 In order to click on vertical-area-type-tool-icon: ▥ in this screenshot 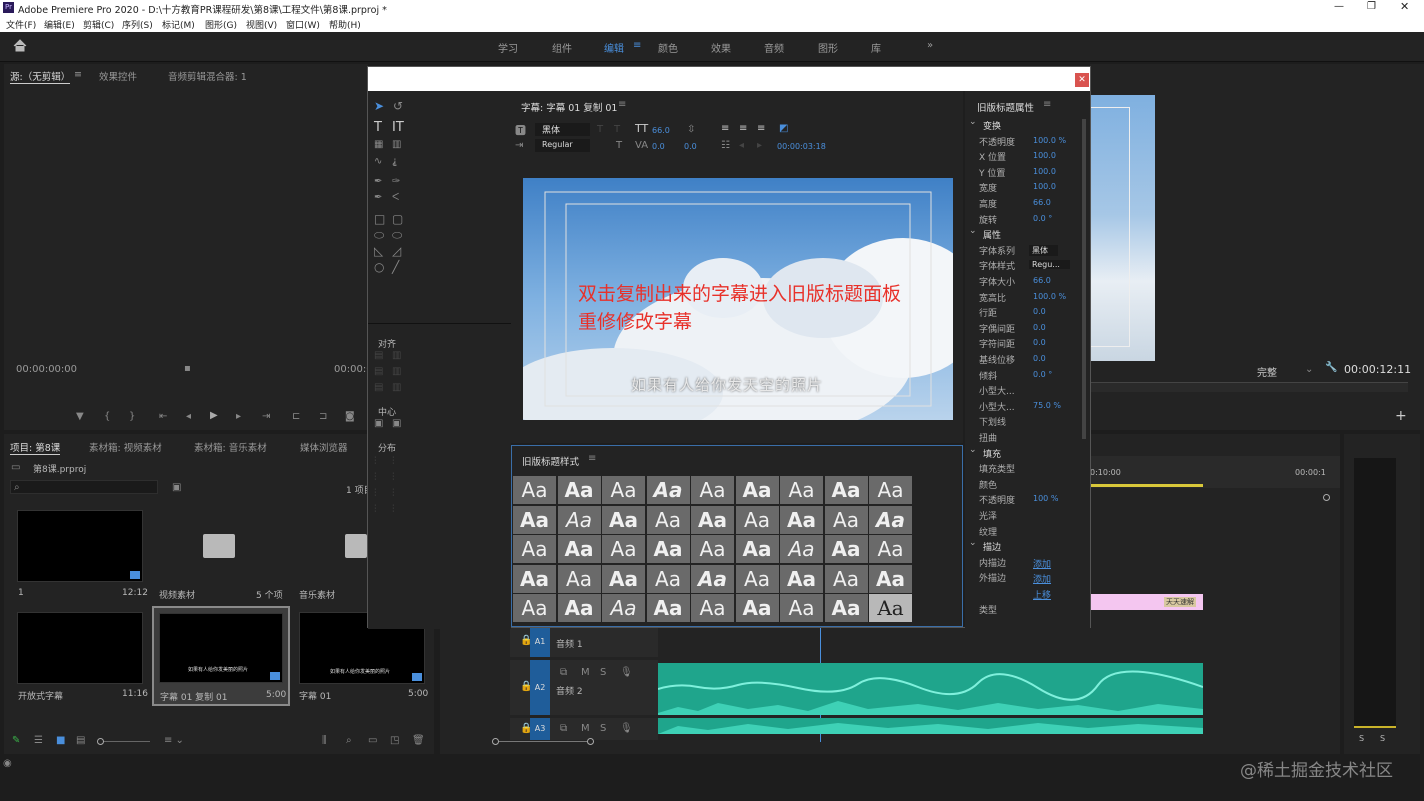, I will do `click(396, 145)`.